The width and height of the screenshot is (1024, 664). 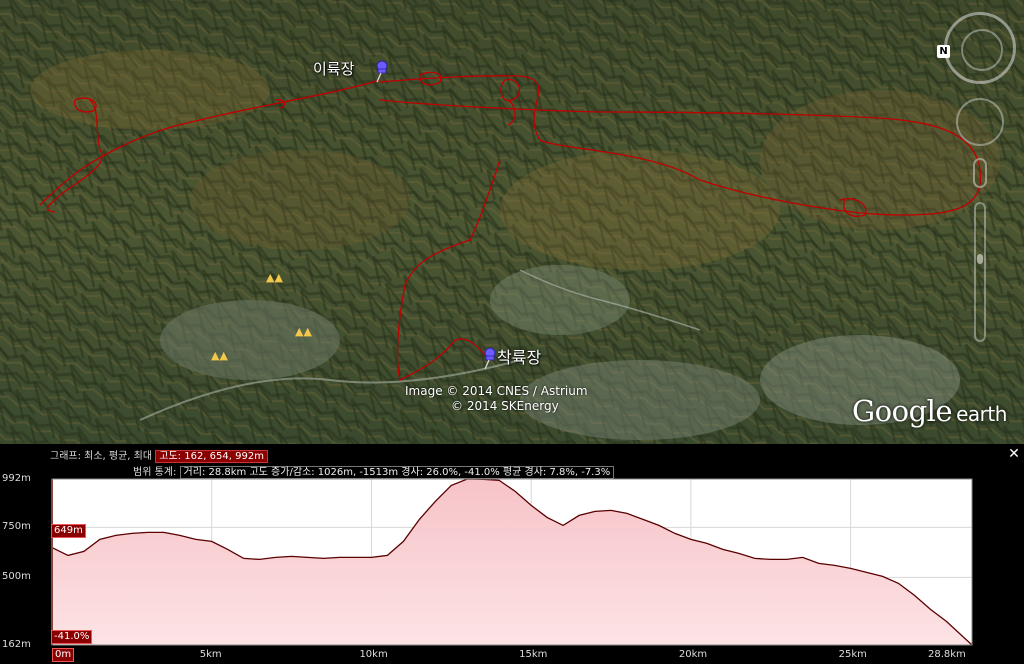 What do you see at coordinates (980, 173) in the screenshot?
I see `street-view-person-icon` at bounding box center [980, 173].